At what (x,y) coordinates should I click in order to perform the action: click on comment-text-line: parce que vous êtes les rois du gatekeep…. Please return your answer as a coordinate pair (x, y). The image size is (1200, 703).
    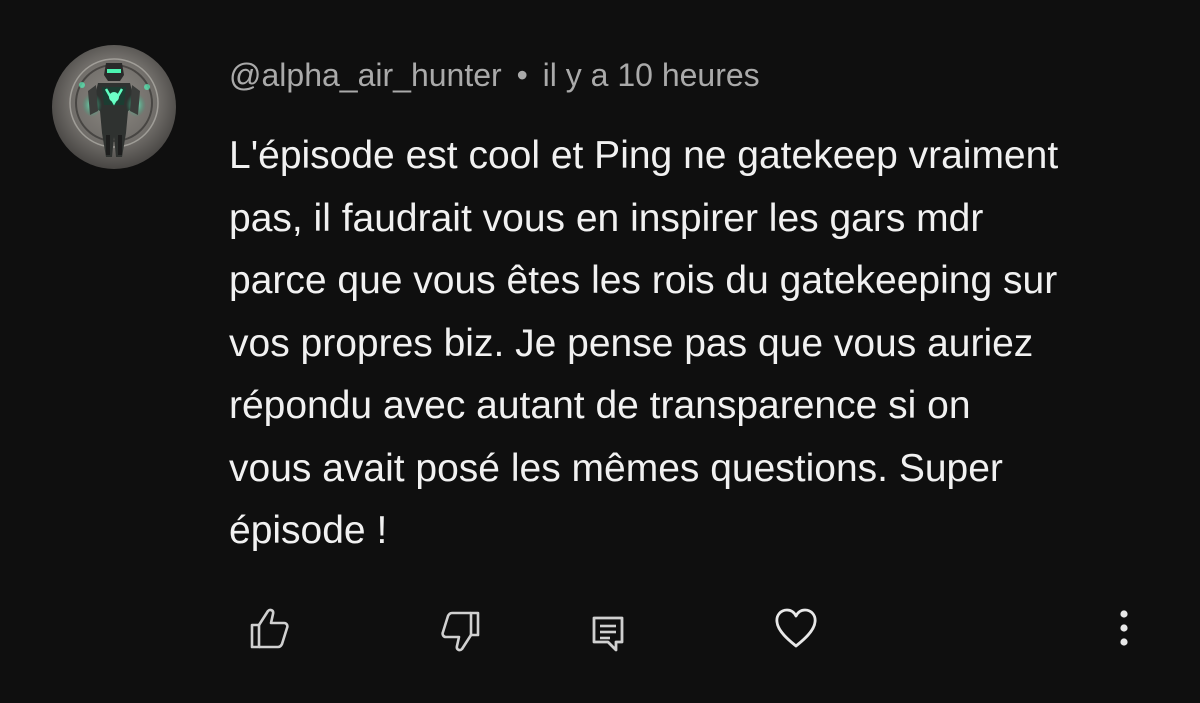
    Looking at the image, I should click on (643, 280).